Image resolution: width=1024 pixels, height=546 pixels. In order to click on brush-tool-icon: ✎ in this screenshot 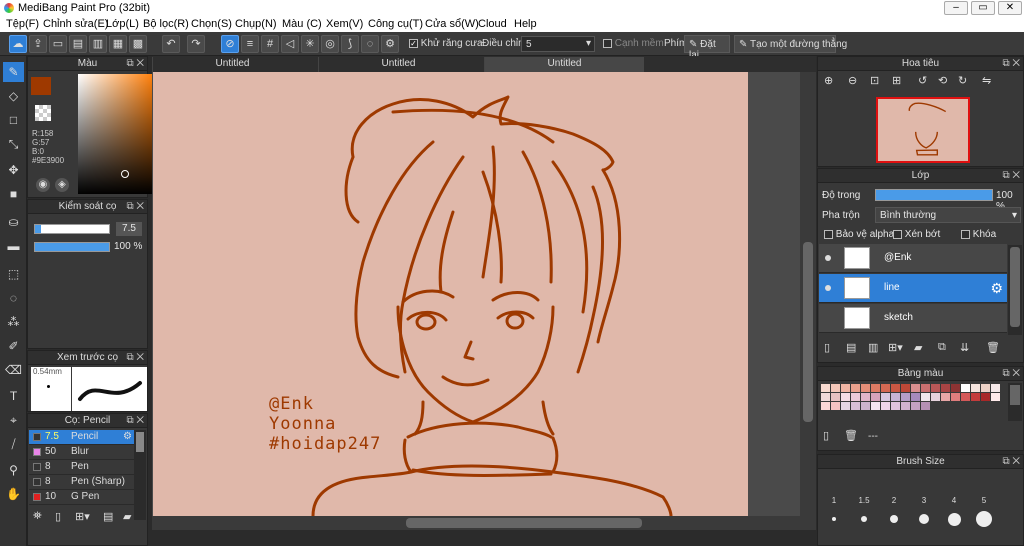, I will do `click(13, 72)`.